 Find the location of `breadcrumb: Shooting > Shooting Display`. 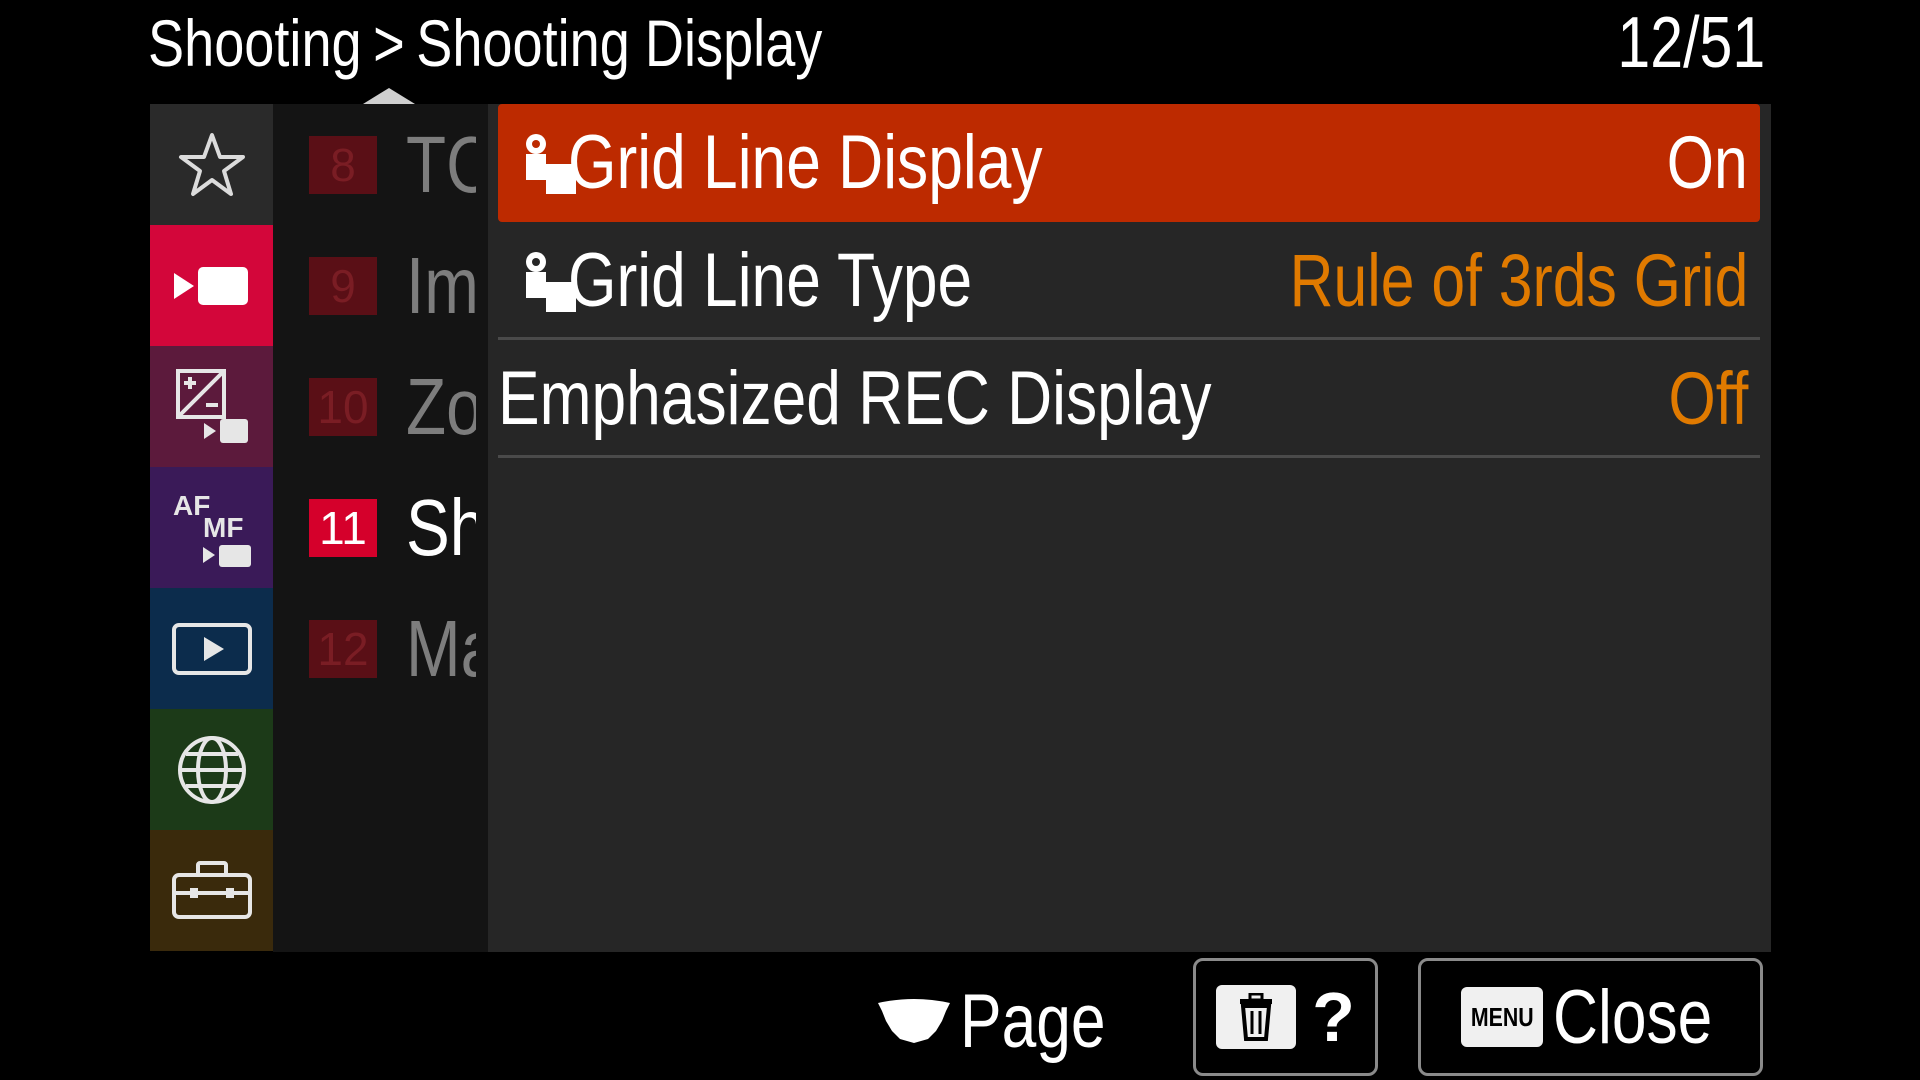

breadcrumb: Shooting > Shooting Display is located at coordinates (559, 43).